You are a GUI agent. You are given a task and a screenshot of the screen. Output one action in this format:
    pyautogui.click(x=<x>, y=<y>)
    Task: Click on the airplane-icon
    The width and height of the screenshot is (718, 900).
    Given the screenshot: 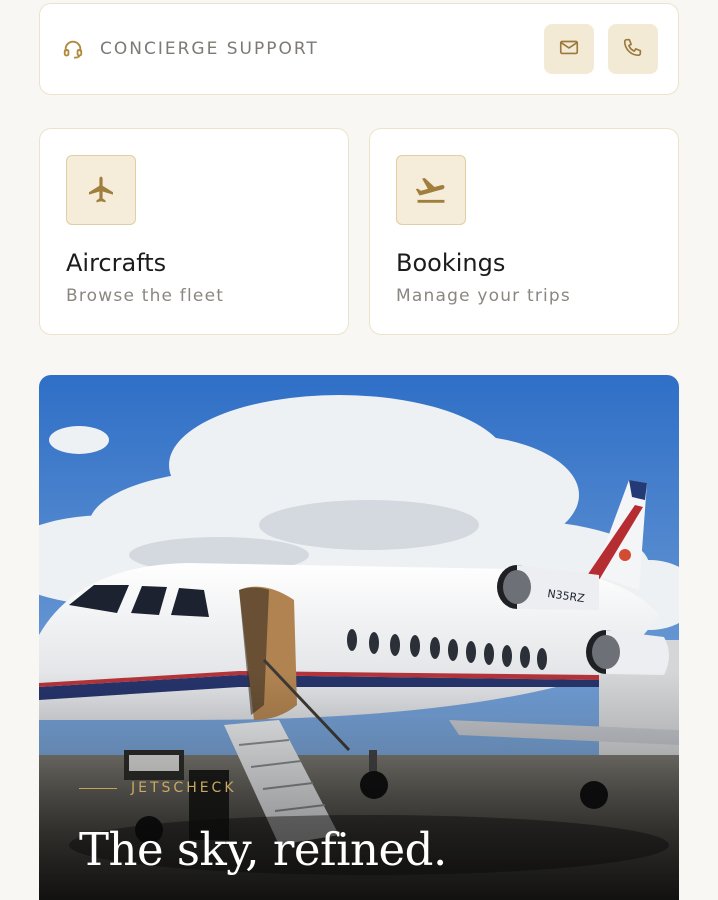 What is the action you would take?
    pyautogui.click(x=101, y=190)
    